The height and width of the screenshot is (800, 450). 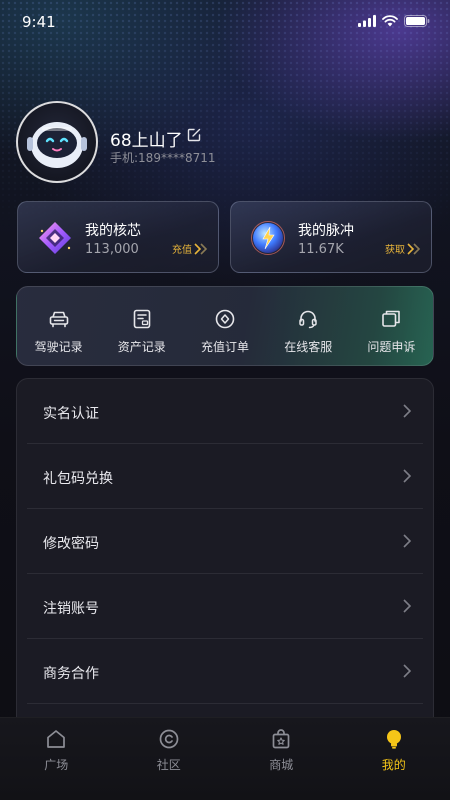 I want to click on obtain-label: 获取, so click(x=395, y=250).